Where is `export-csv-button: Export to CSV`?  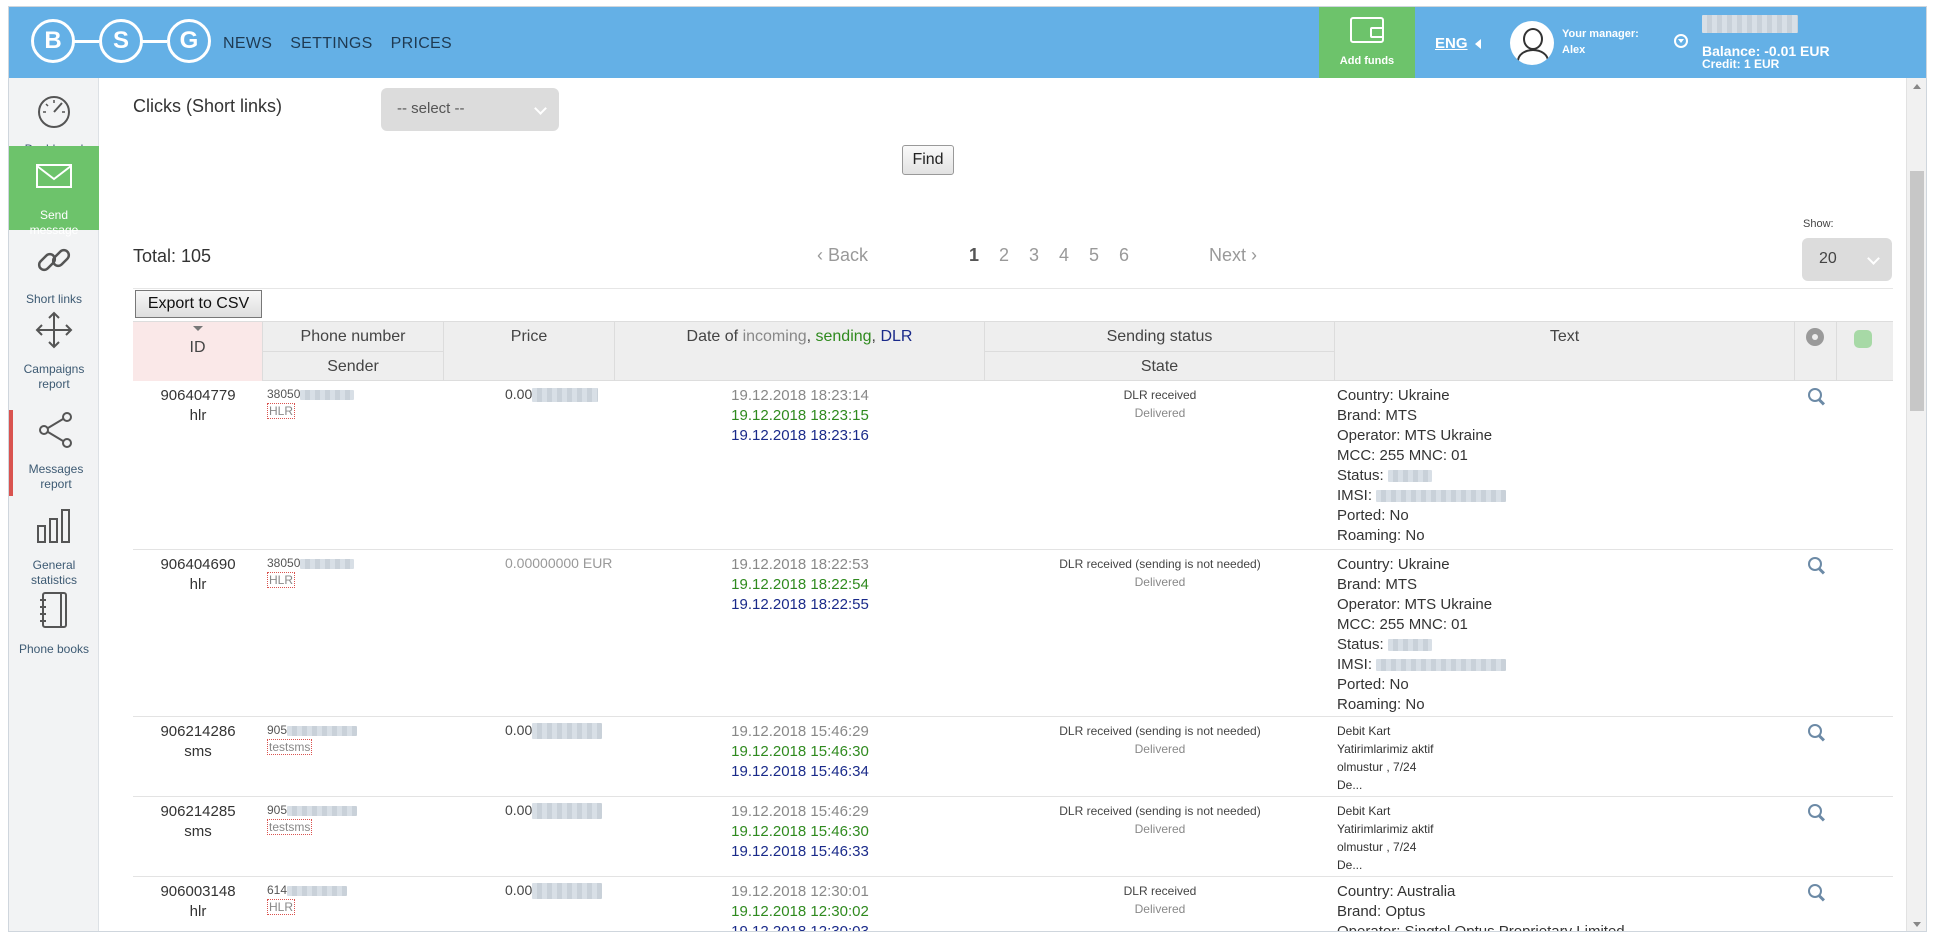
export-csv-button: Export to CSV is located at coordinates (198, 304).